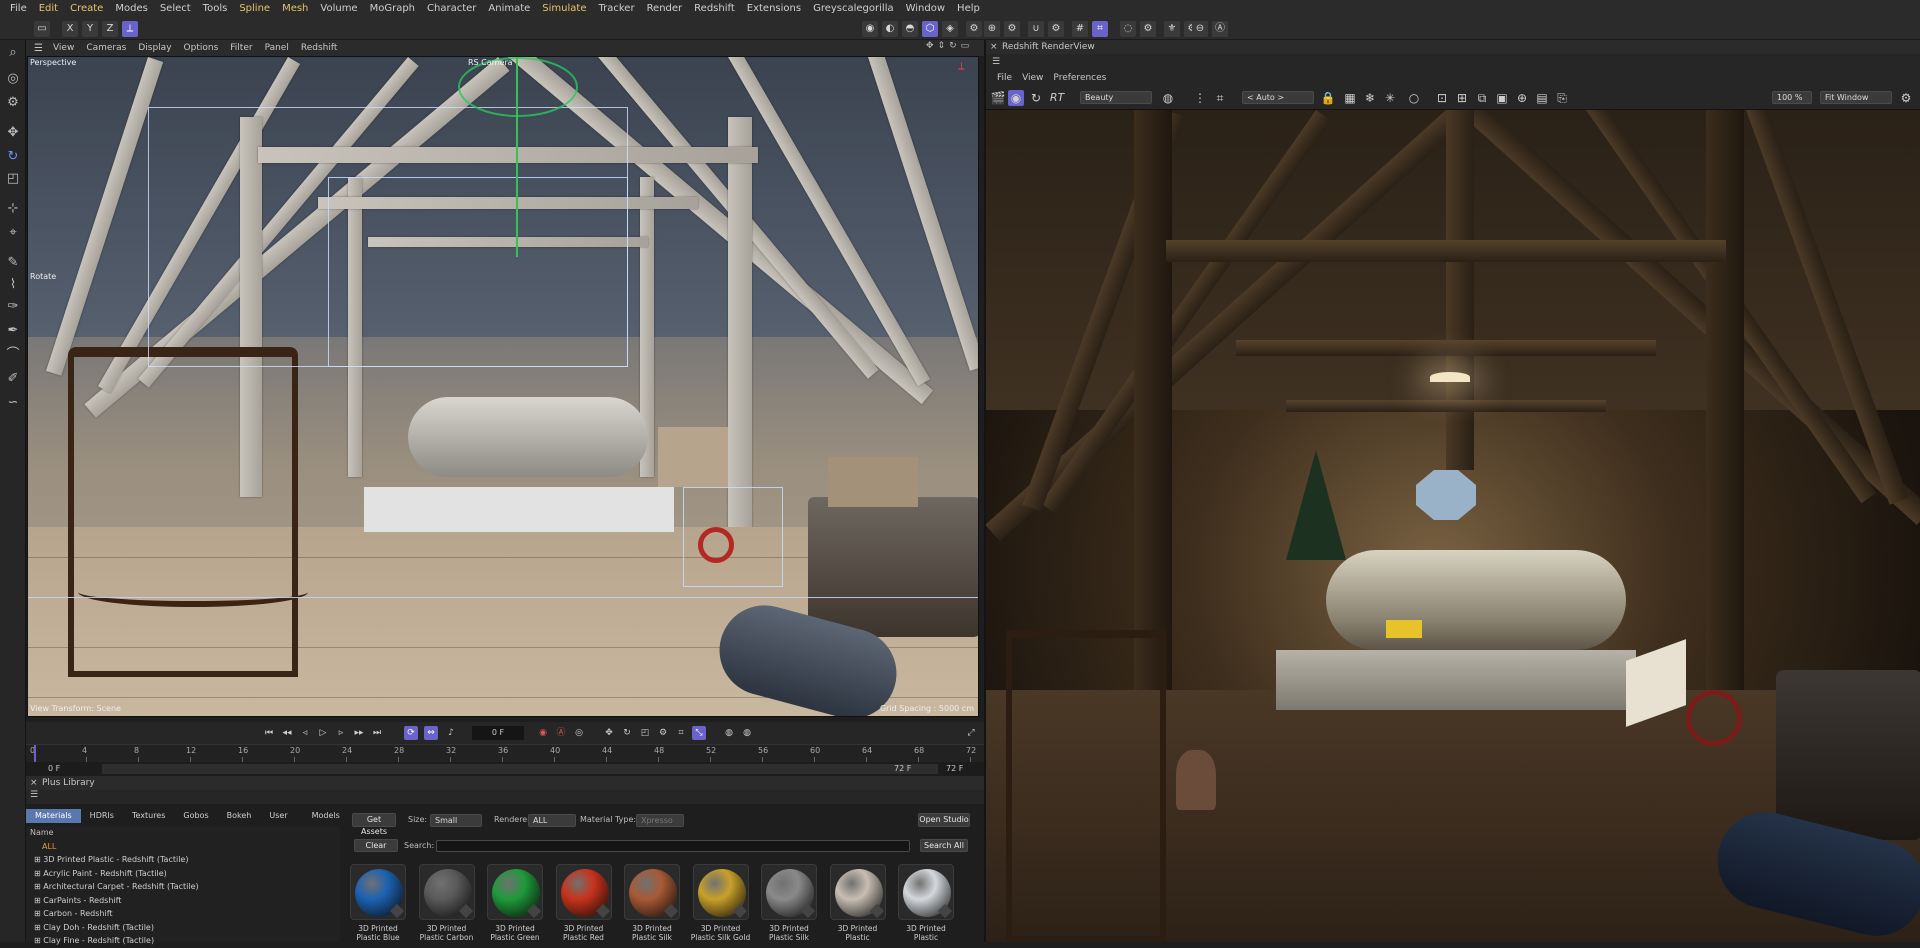 The image size is (1920, 948). I want to click on grid-icon: ⋮, so click(1200, 98).